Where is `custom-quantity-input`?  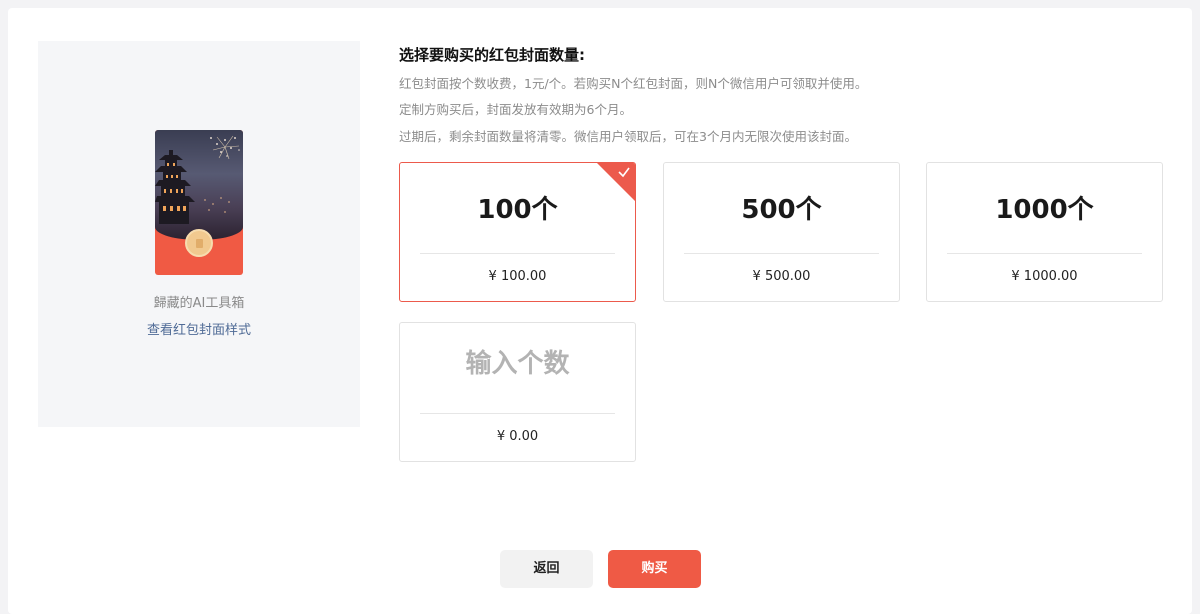
custom-quantity-input is located at coordinates (517, 364).